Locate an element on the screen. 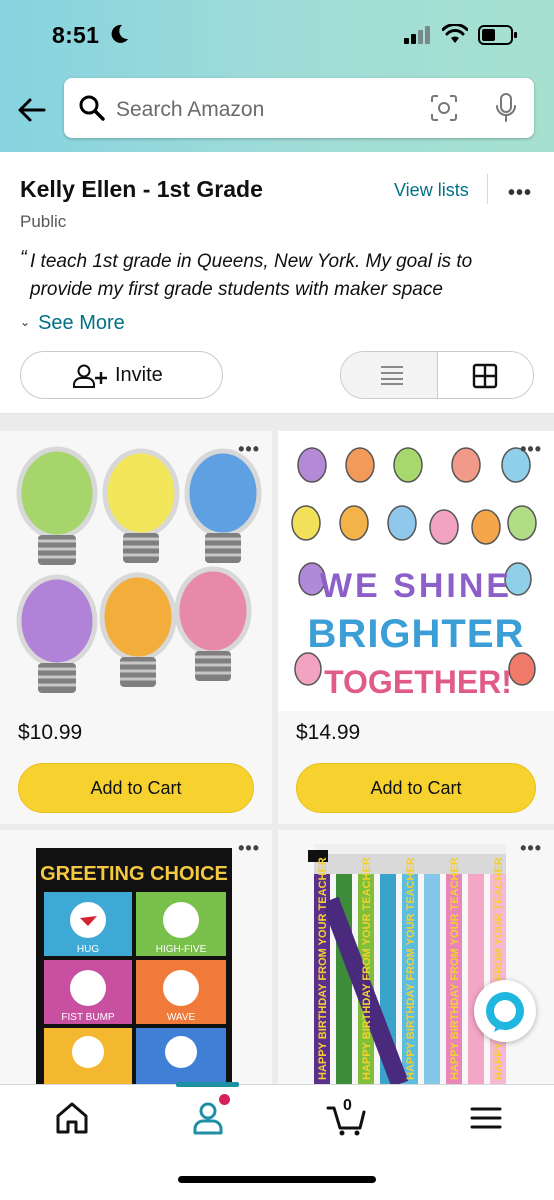 This screenshot has width=554, height=1200. view-toggle is located at coordinates (437, 375).